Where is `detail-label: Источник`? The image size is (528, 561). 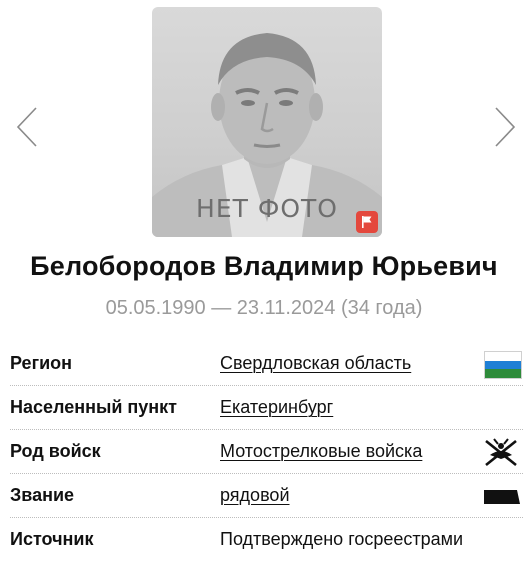
detail-label: Источник is located at coordinates (52, 539).